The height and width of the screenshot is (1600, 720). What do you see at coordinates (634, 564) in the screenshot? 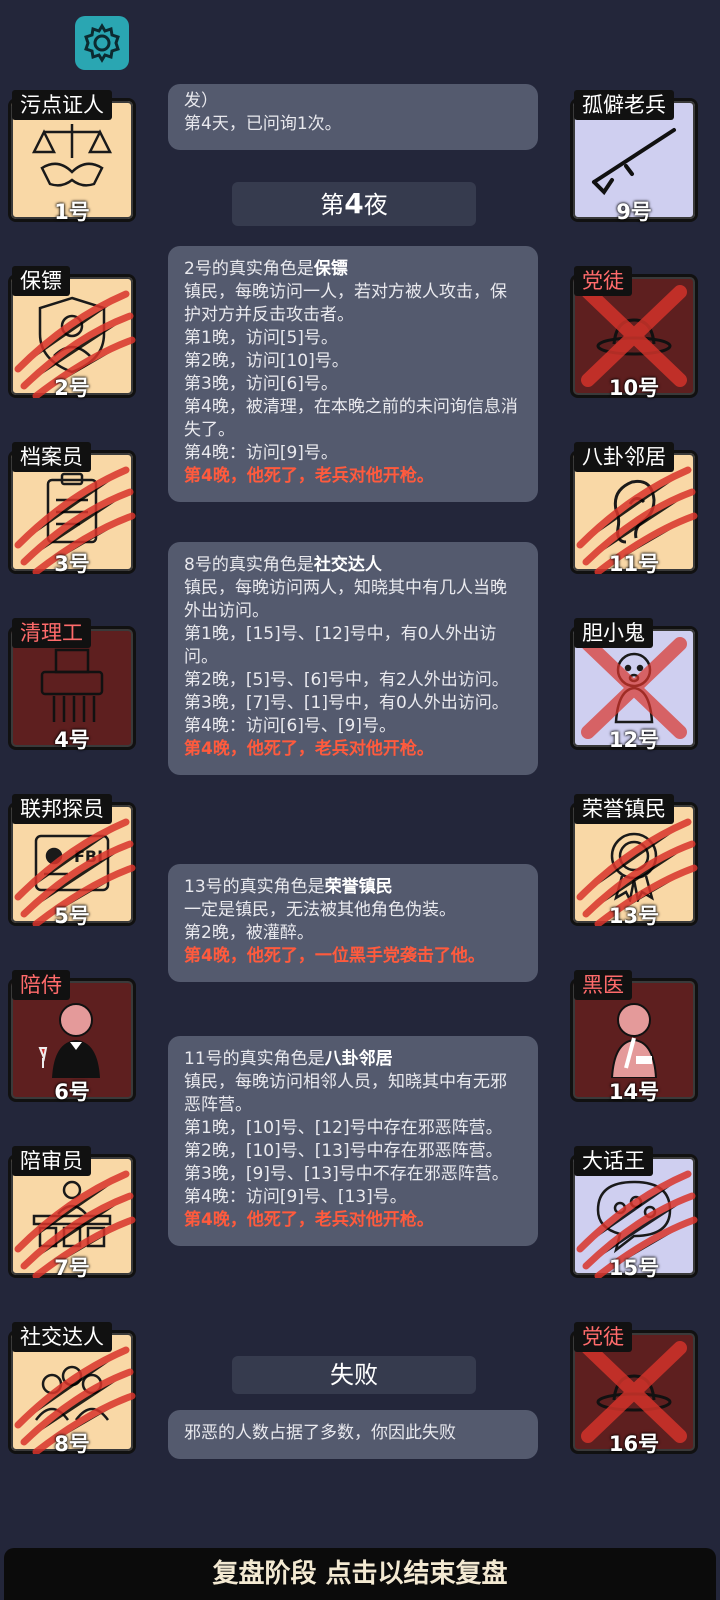
I see `player-number: 11号` at bounding box center [634, 564].